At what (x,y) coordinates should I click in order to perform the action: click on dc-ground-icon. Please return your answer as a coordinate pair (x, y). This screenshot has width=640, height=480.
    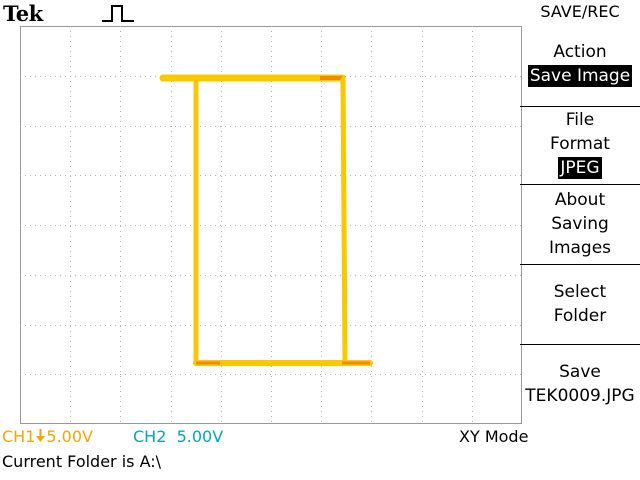
    Looking at the image, I should click on (40, 438).